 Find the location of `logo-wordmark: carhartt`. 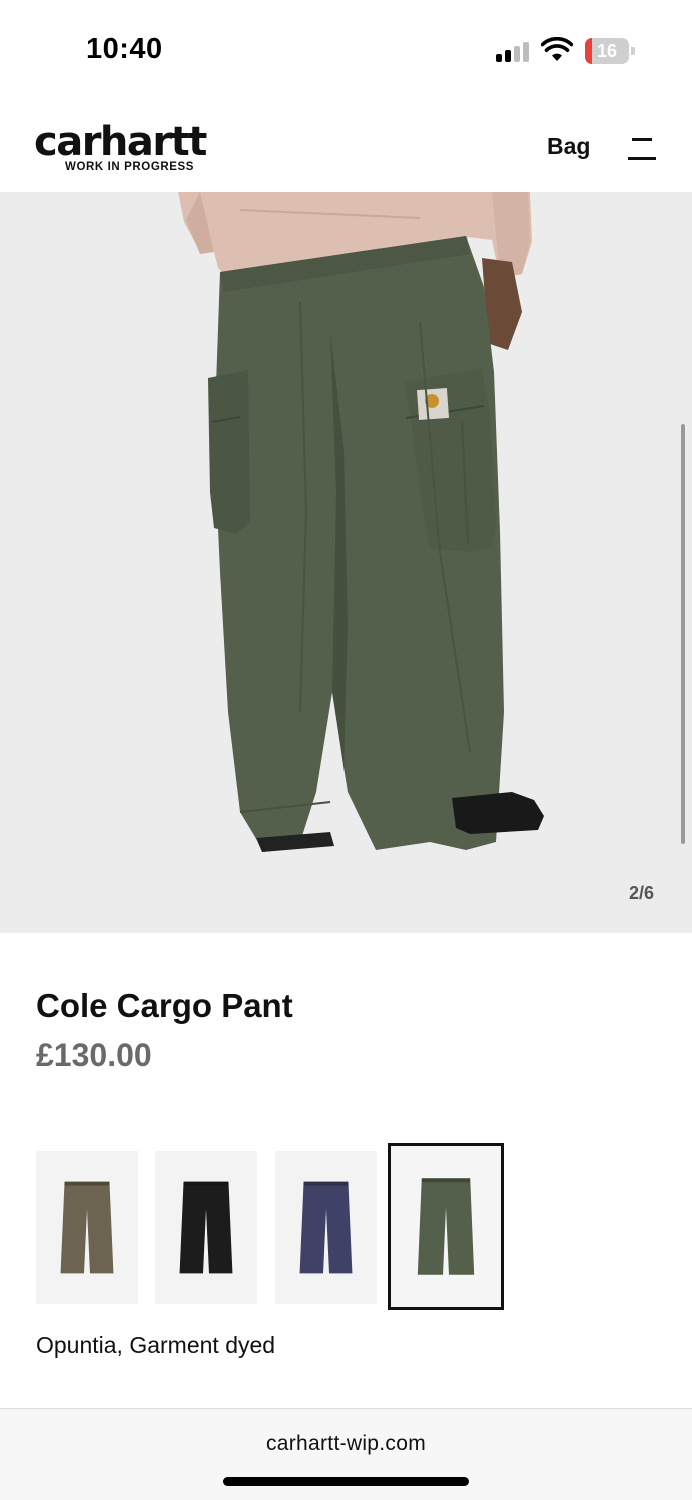

logo-wordmark: carhartt is located at coordinates (120, 142).